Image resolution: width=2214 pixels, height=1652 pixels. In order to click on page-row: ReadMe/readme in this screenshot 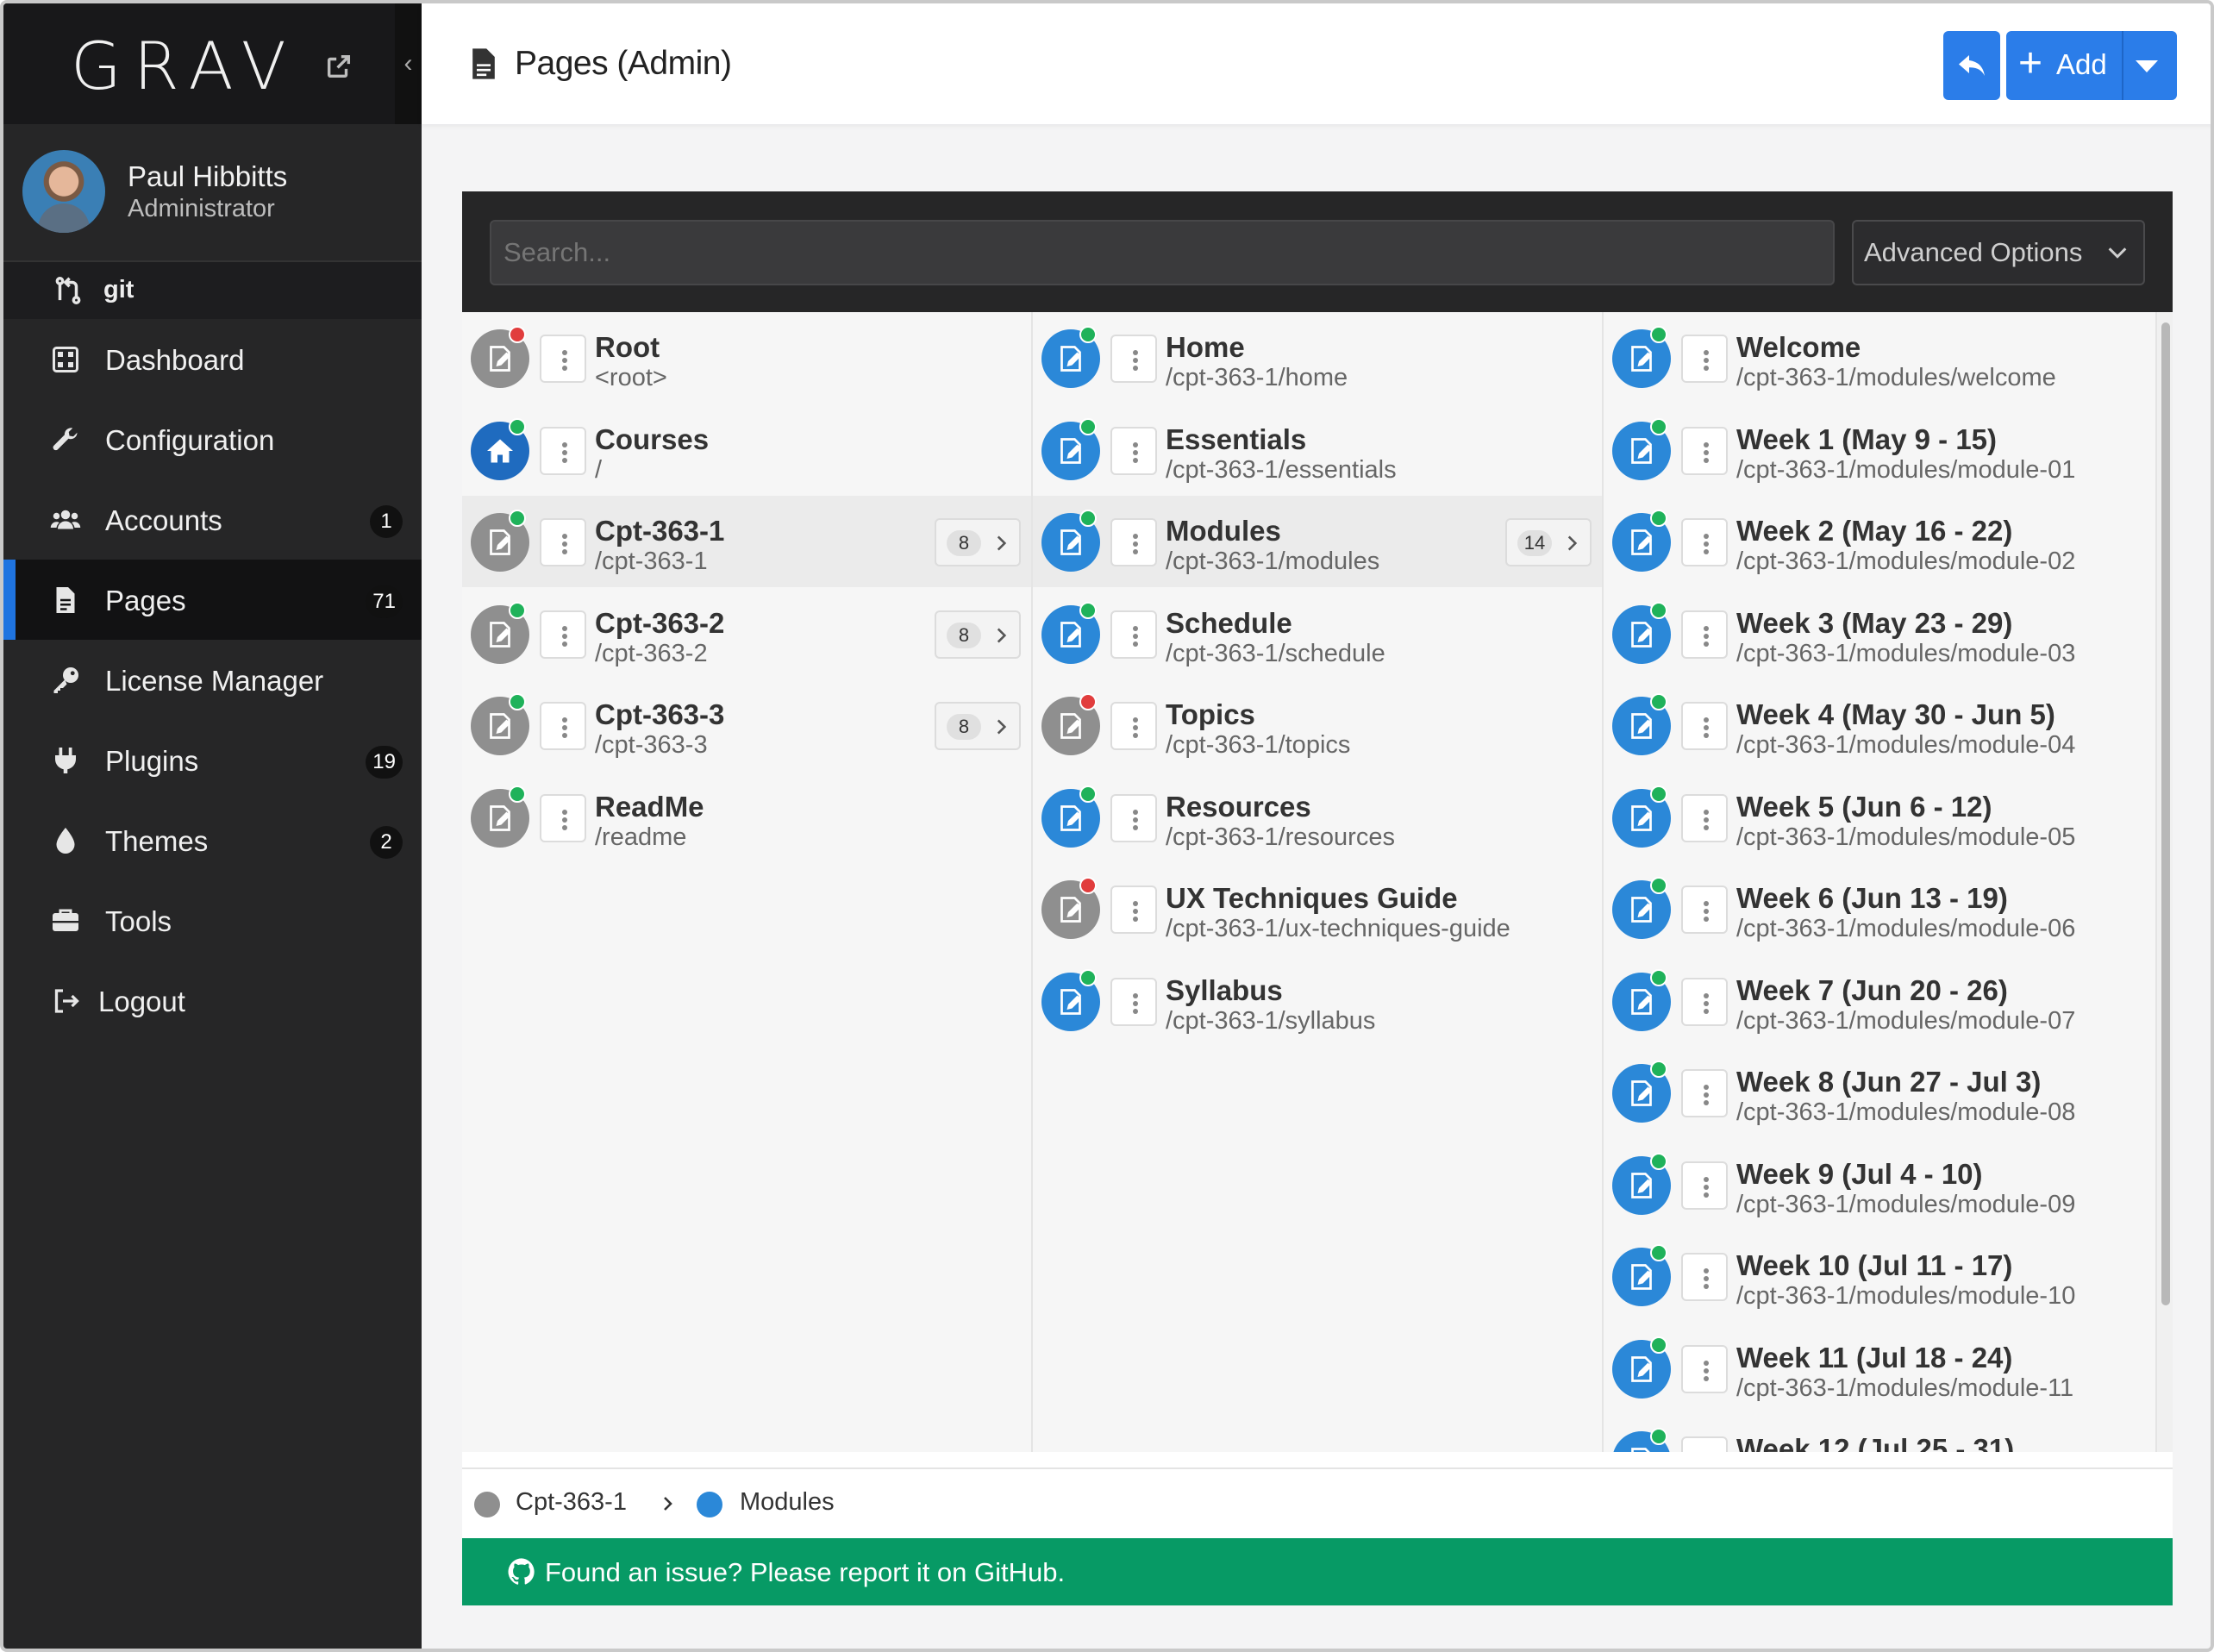, I will do `click(747, 817)`.